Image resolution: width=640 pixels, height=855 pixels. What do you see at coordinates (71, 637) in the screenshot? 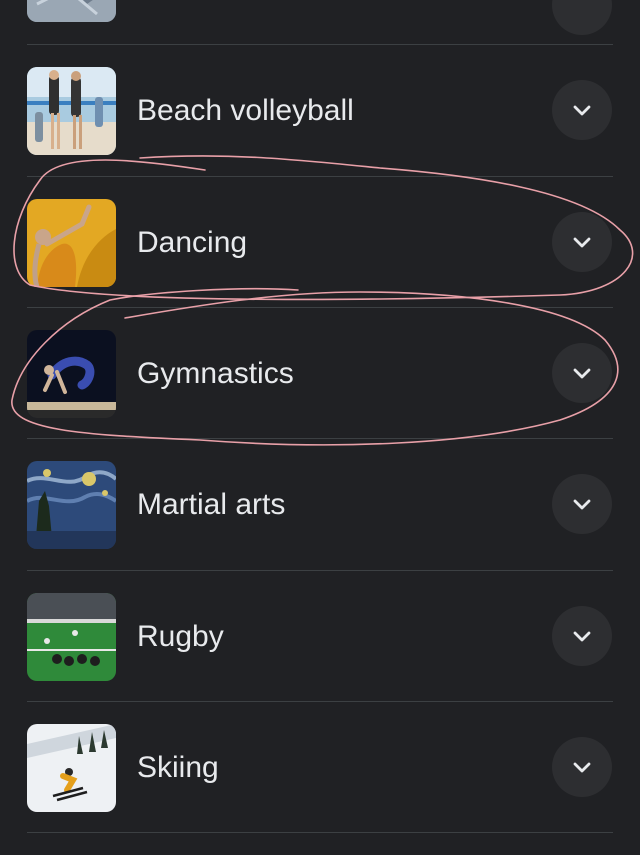
I see `rugby-thumbnail` at bounding box center [71, 637].